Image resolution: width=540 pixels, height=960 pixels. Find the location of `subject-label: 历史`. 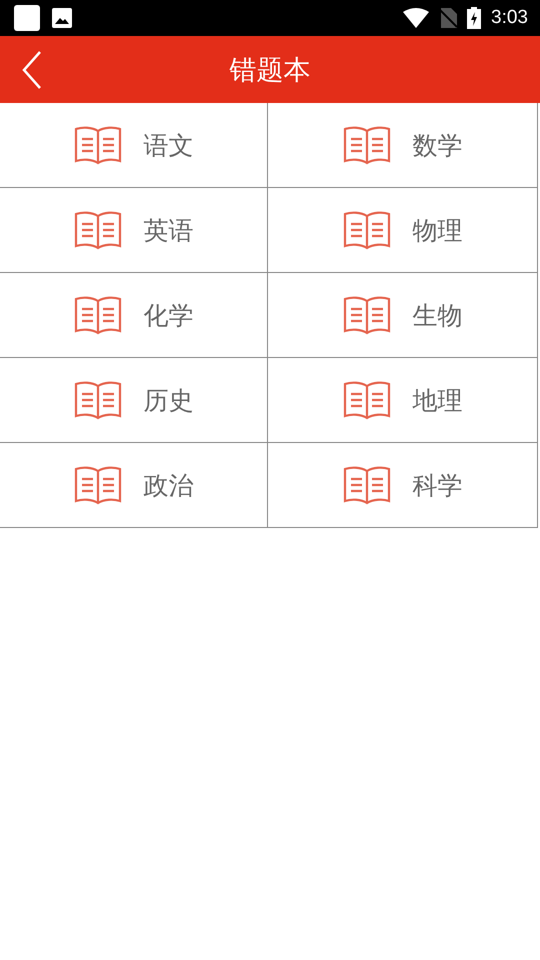

subject-label: 历史 is located at coordinates (169, 400).